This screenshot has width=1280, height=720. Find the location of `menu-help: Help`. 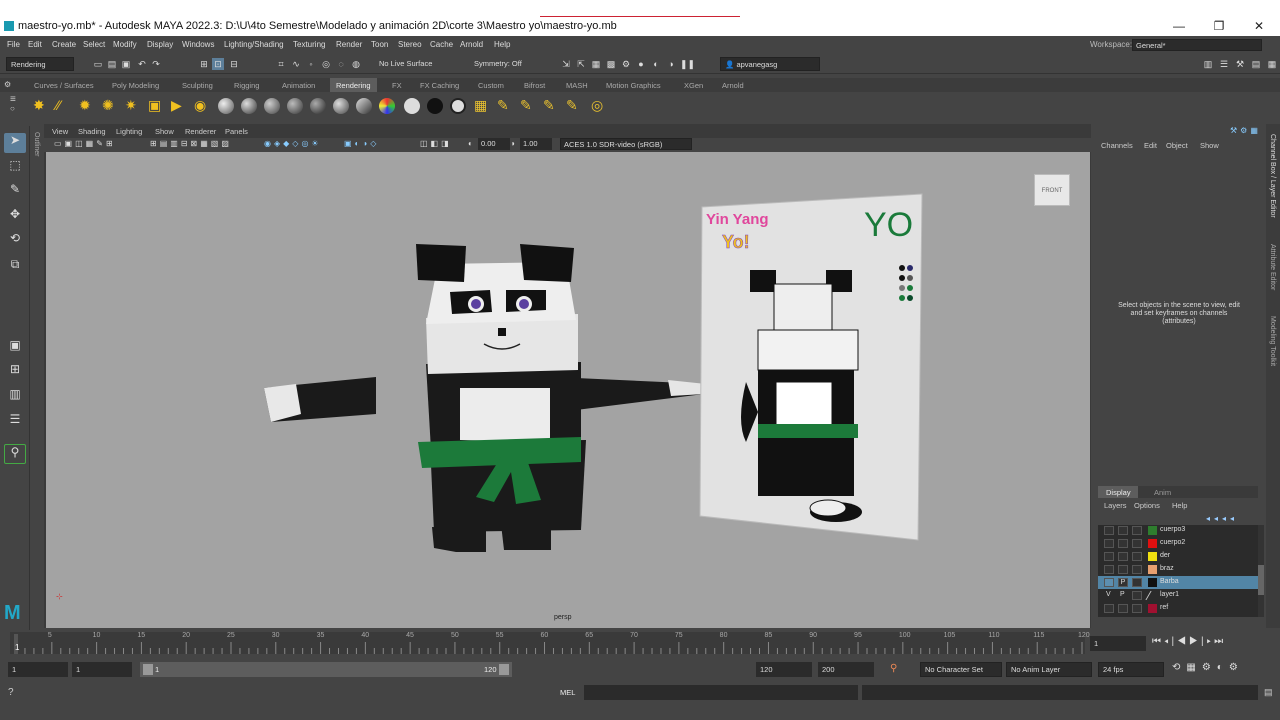

menu-help: Help is located at coordinates (502, 44).